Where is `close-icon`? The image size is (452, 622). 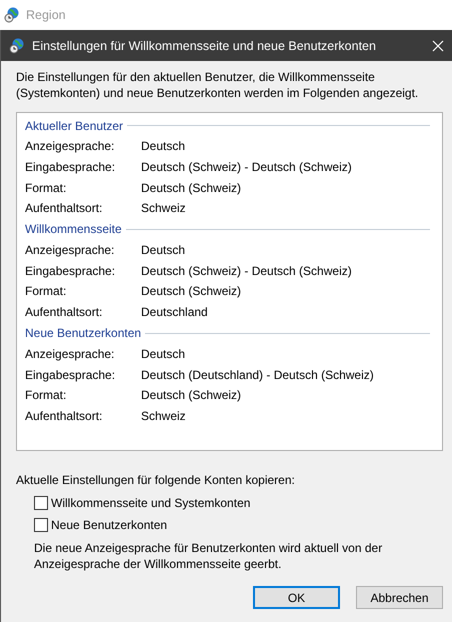 close-icon is located at coordinates (438, 46).